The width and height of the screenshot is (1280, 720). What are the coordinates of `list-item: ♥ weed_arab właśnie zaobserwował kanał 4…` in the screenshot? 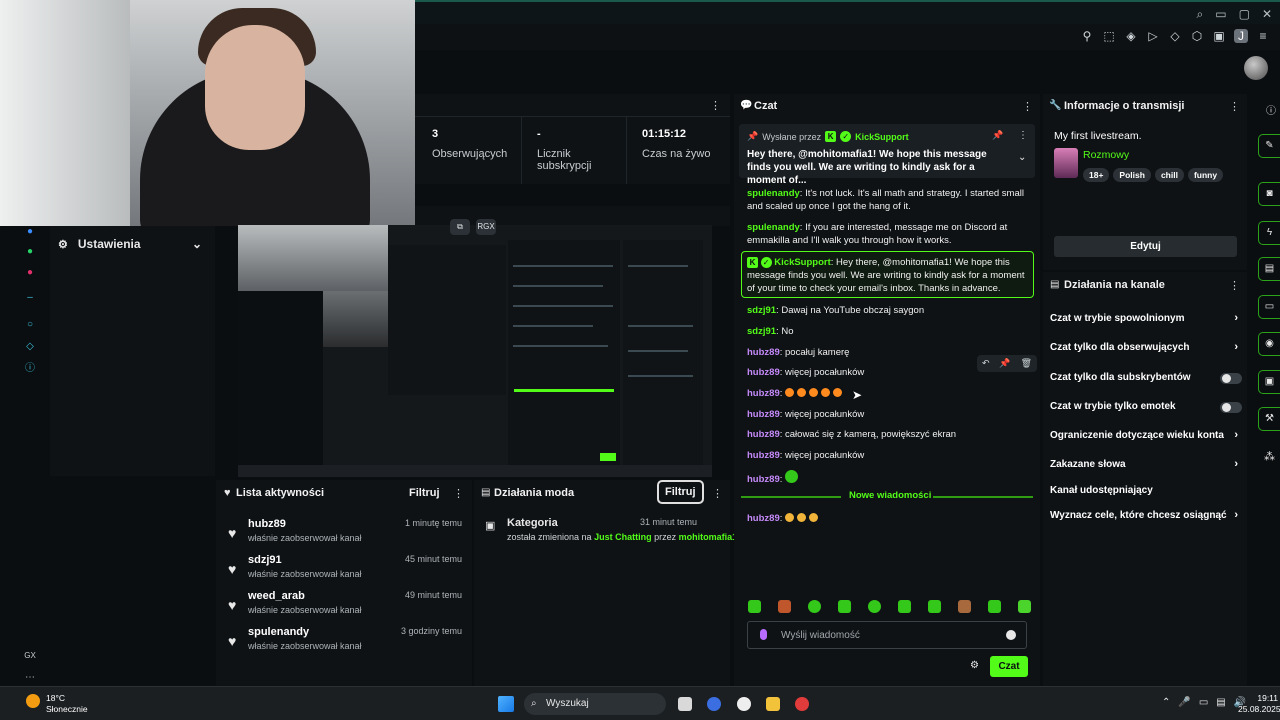 It's located at (346, 605).